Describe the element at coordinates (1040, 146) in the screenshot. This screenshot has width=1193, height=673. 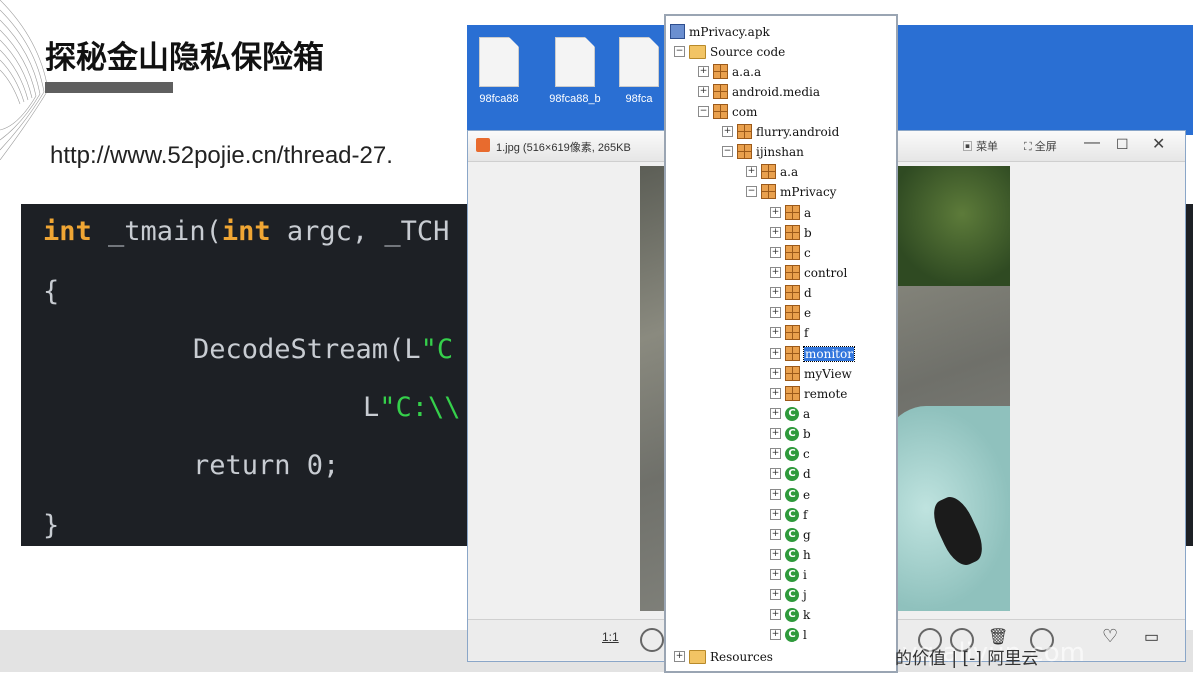
I see `fullscreen-button: ⛶ 全屏` at that location.